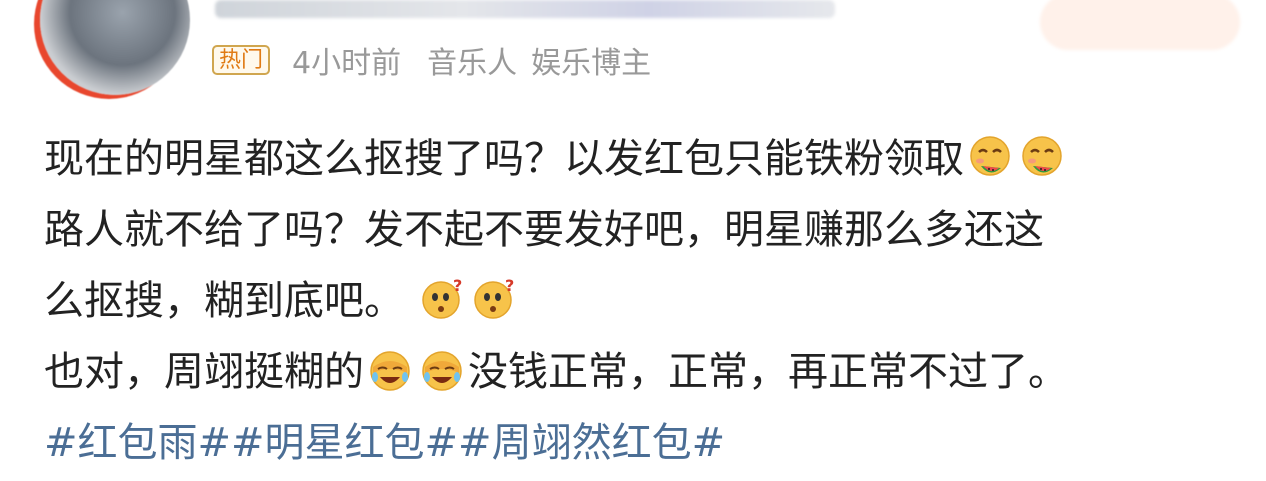 The height and width of the screenshot is (481, 1266). What do you see at coordinates (591, 63) in the screenshot?
I see `user-tag: 娱乐博主` at bounding box center [591, 63].